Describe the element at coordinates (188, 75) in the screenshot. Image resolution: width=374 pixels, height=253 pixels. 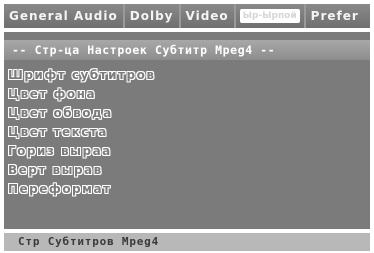
I see `menu-item-subtitle-font: Шрифт субтитров` at that location.